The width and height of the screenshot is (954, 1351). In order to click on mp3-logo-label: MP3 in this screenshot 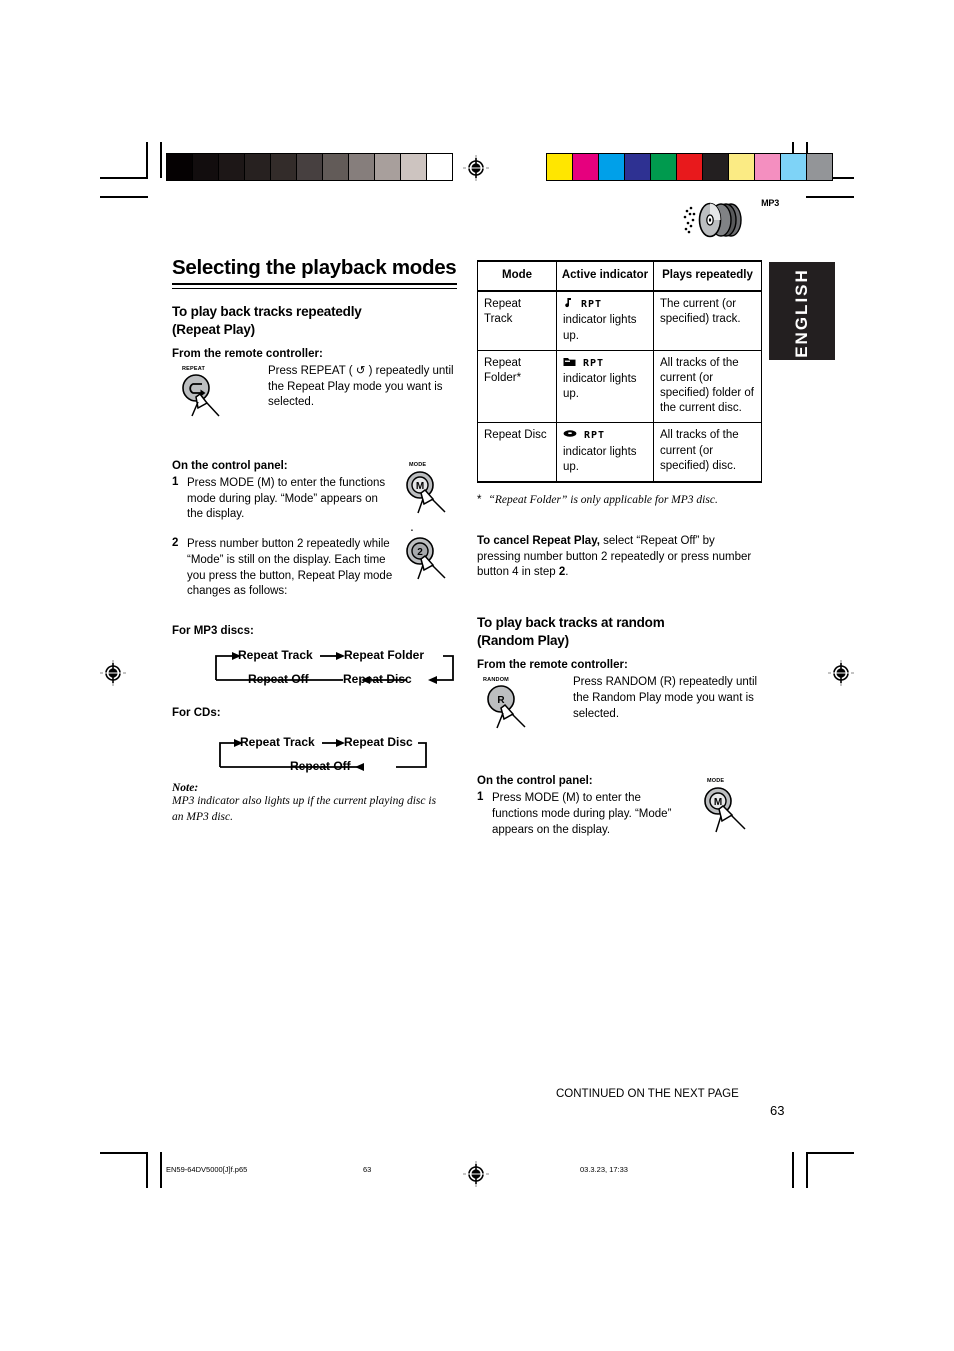, I will do `click(770, 203)`.